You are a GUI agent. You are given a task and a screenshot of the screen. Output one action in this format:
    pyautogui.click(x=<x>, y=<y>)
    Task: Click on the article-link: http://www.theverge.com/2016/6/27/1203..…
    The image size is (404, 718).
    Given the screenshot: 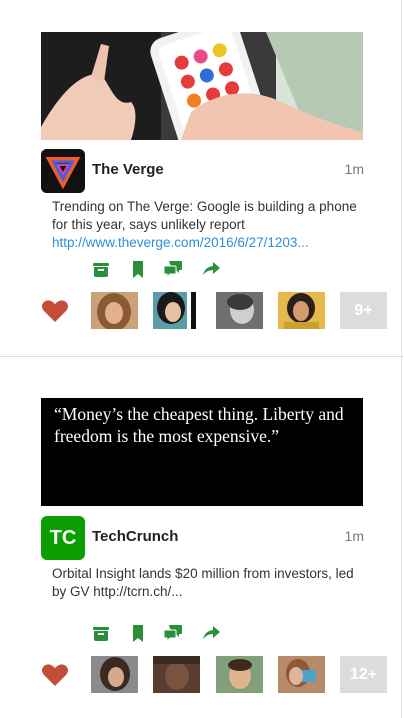 What is the action you would take?
    pyautogui.click(x=210, y=243)
    